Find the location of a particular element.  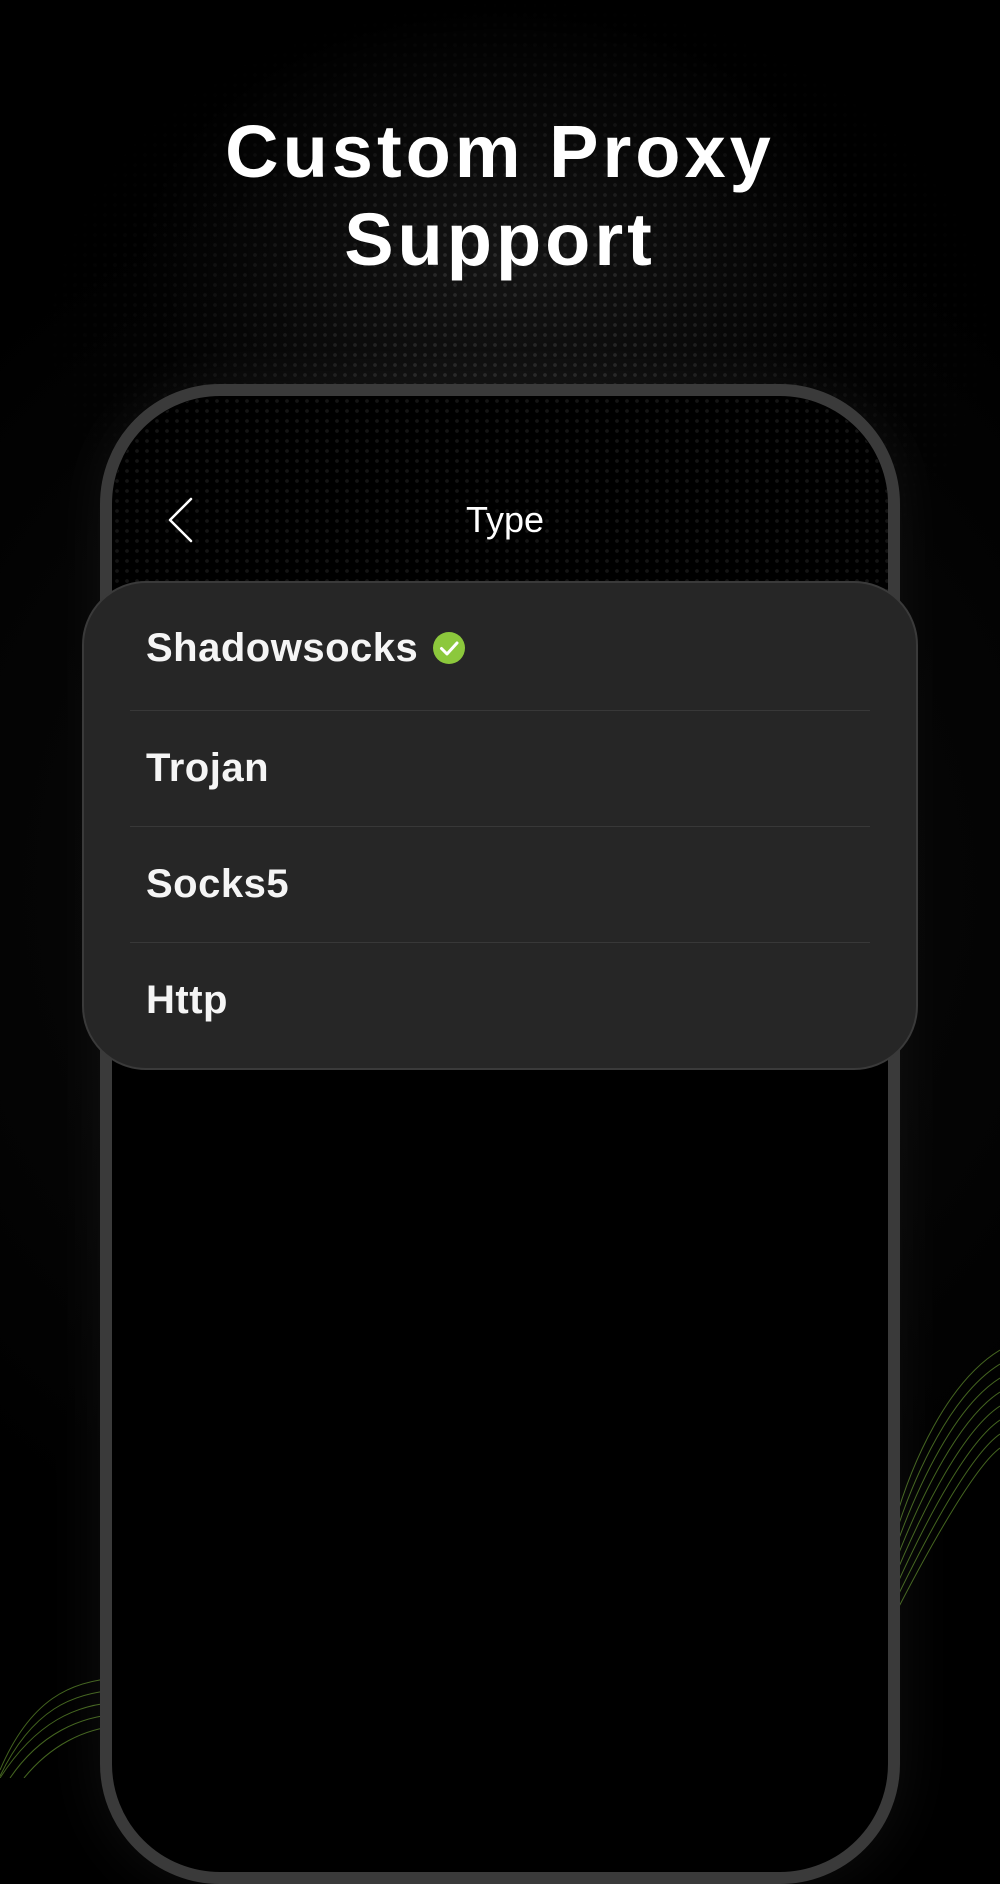

back-button is located at coordinates (180, 520).